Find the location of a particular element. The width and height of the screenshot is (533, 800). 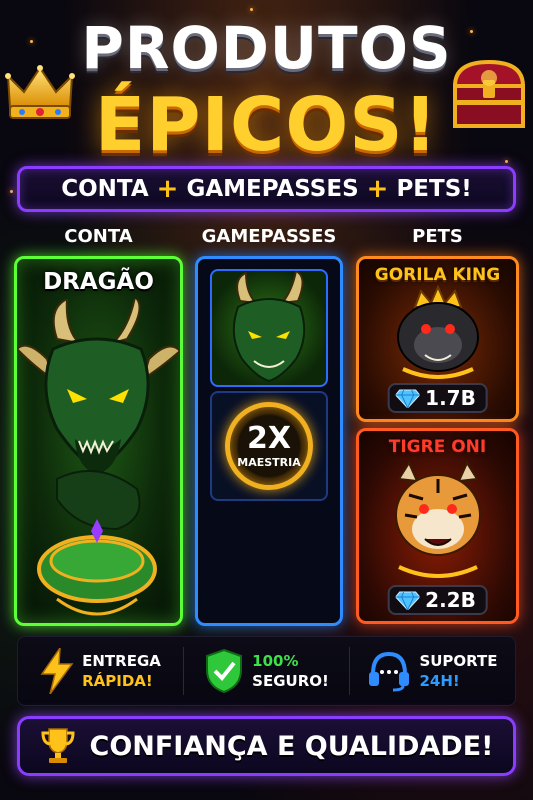

gorilla-illustration is located at coordinates (438, 332).